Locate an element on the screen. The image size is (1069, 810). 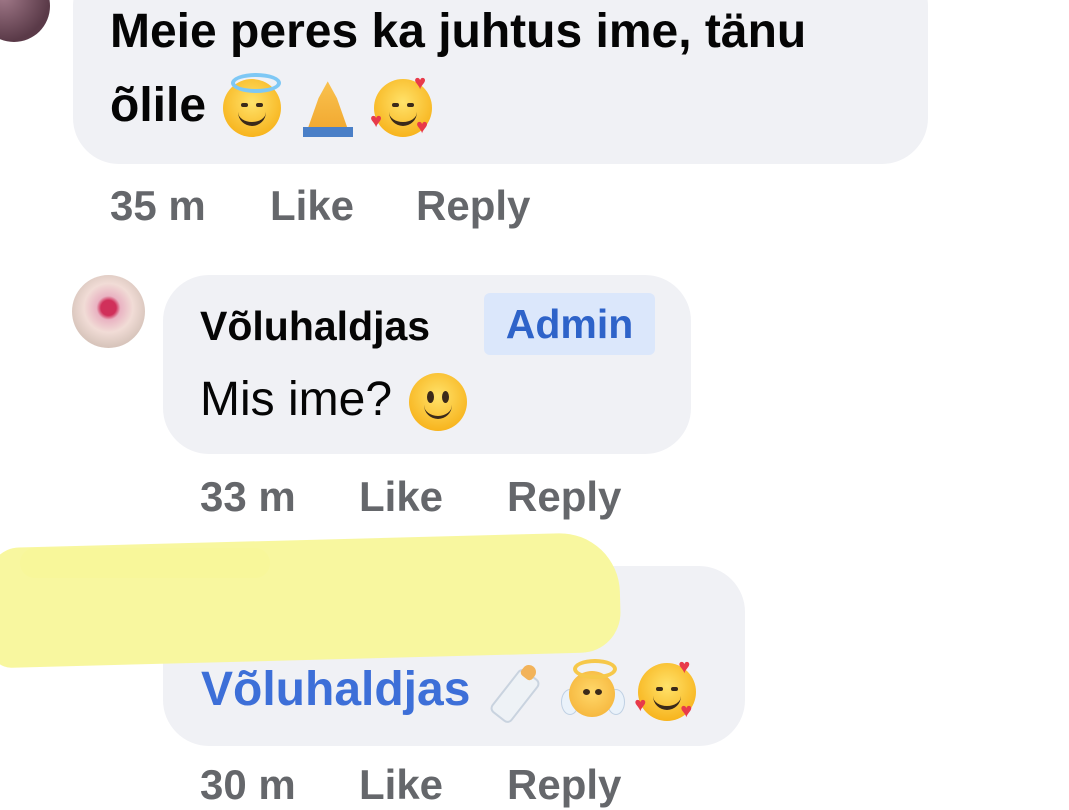
comment-text: Meie peres ka juhtus ime, tänu is located at coordinates (458, 31).